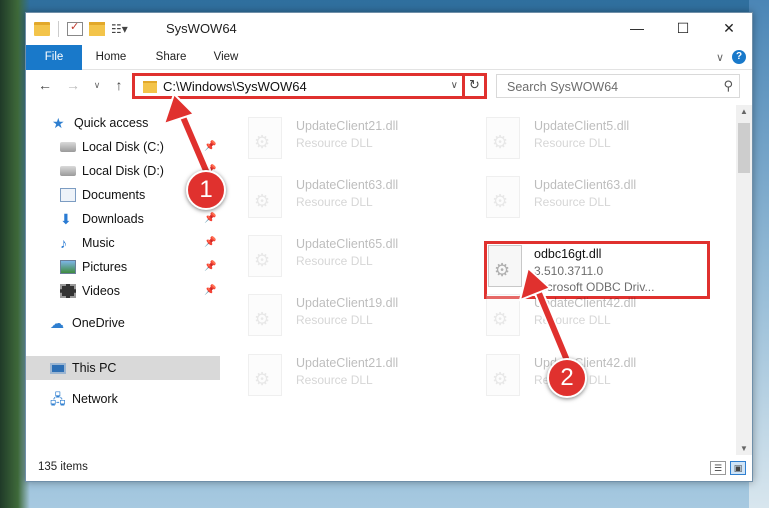  What do you see at coordinates (729, 28) in the screenshot?
I see `close-button: ✕` at bounding box center [729, 28].